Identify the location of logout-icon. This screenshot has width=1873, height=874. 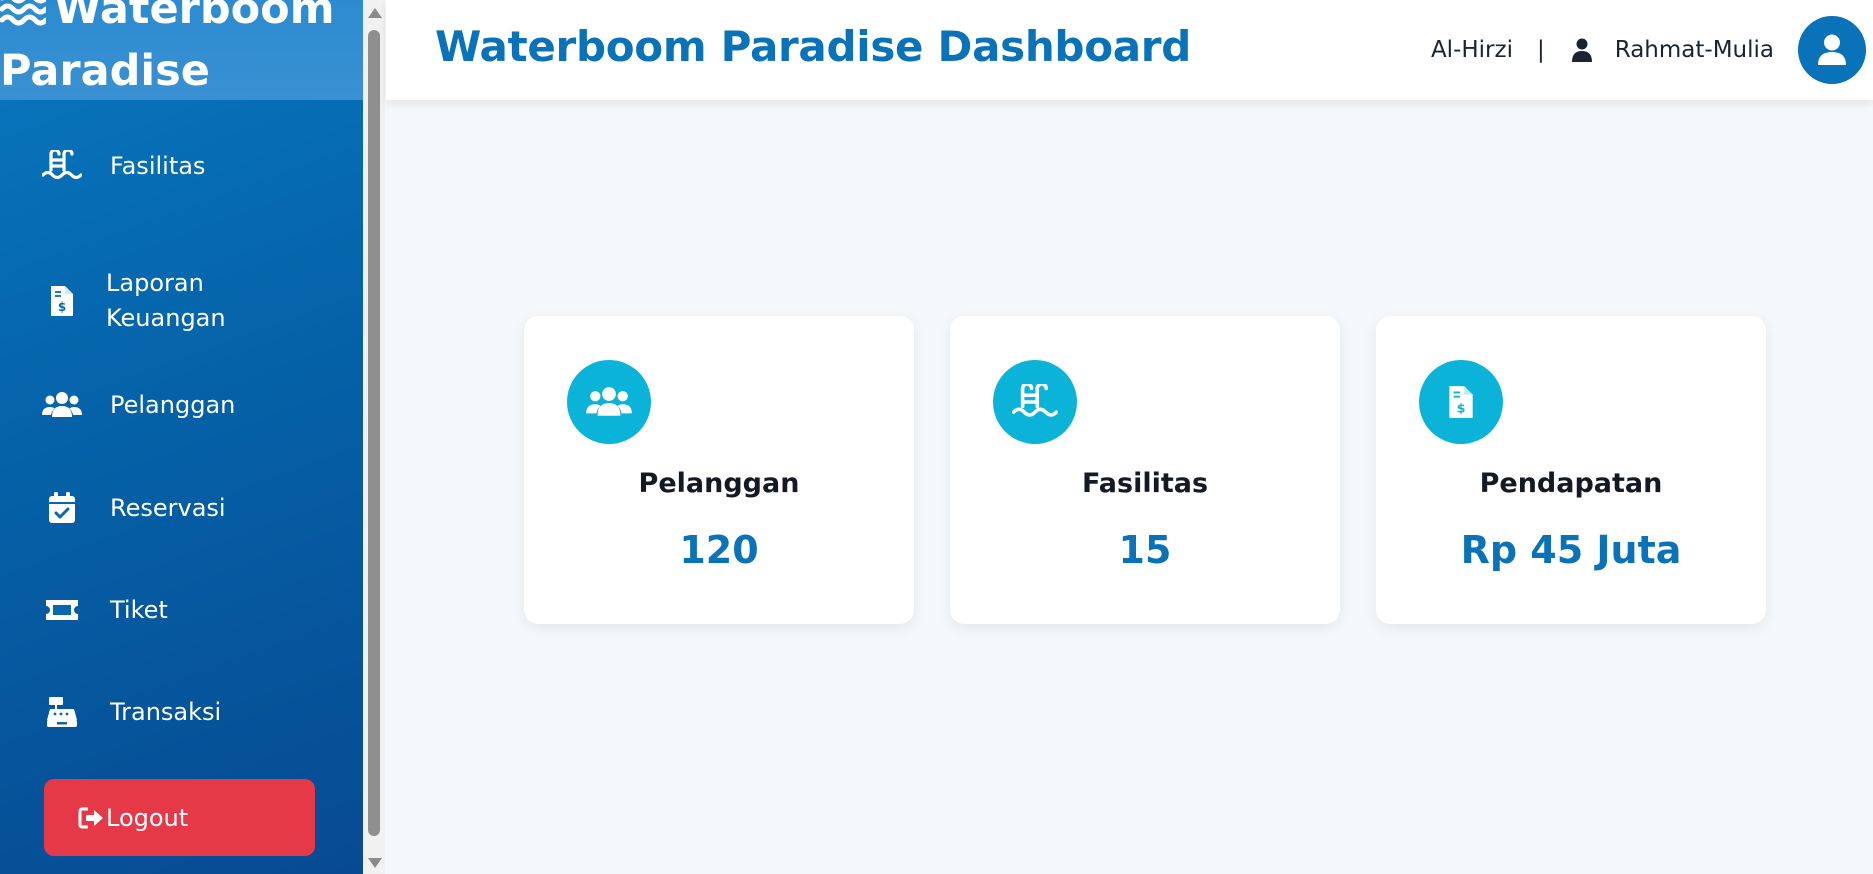
(90, 817).